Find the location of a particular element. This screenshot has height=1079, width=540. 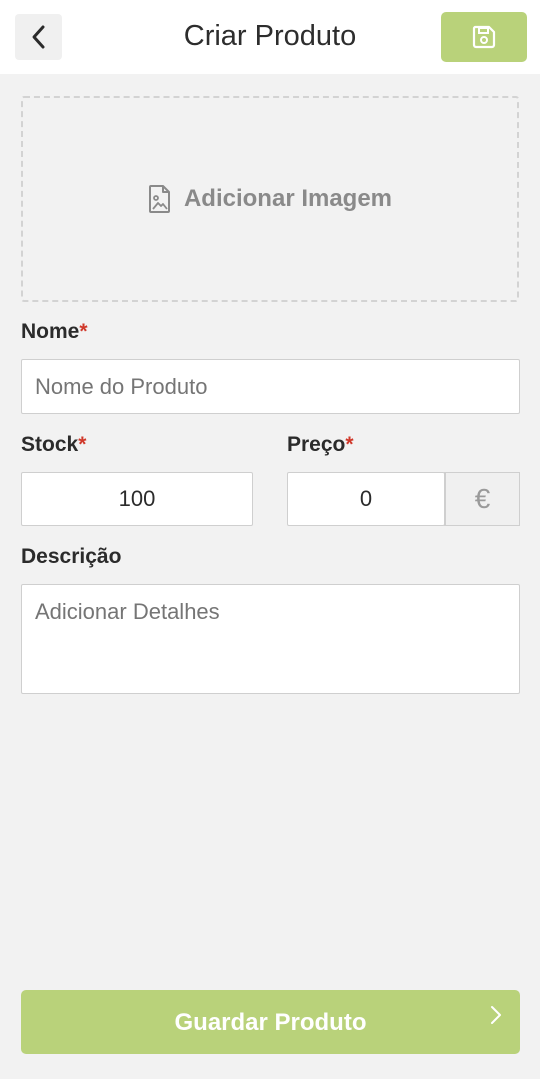

currency-addon: € is located at coordinates (482, 499).